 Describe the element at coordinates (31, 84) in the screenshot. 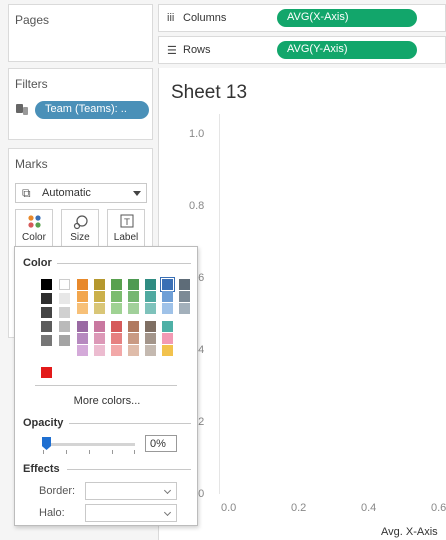

I see `filters-title: Filters` at that location.